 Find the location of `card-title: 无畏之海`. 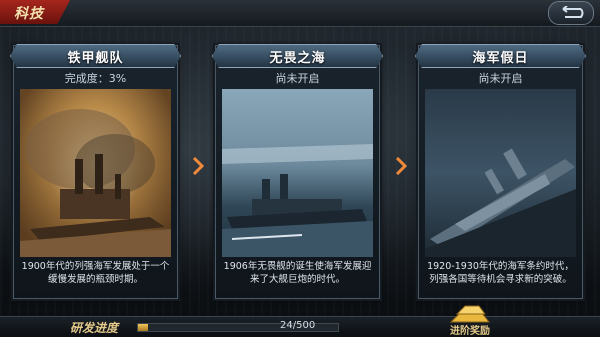

card-title: 无畏之海 is located at coordinates (297, 58).